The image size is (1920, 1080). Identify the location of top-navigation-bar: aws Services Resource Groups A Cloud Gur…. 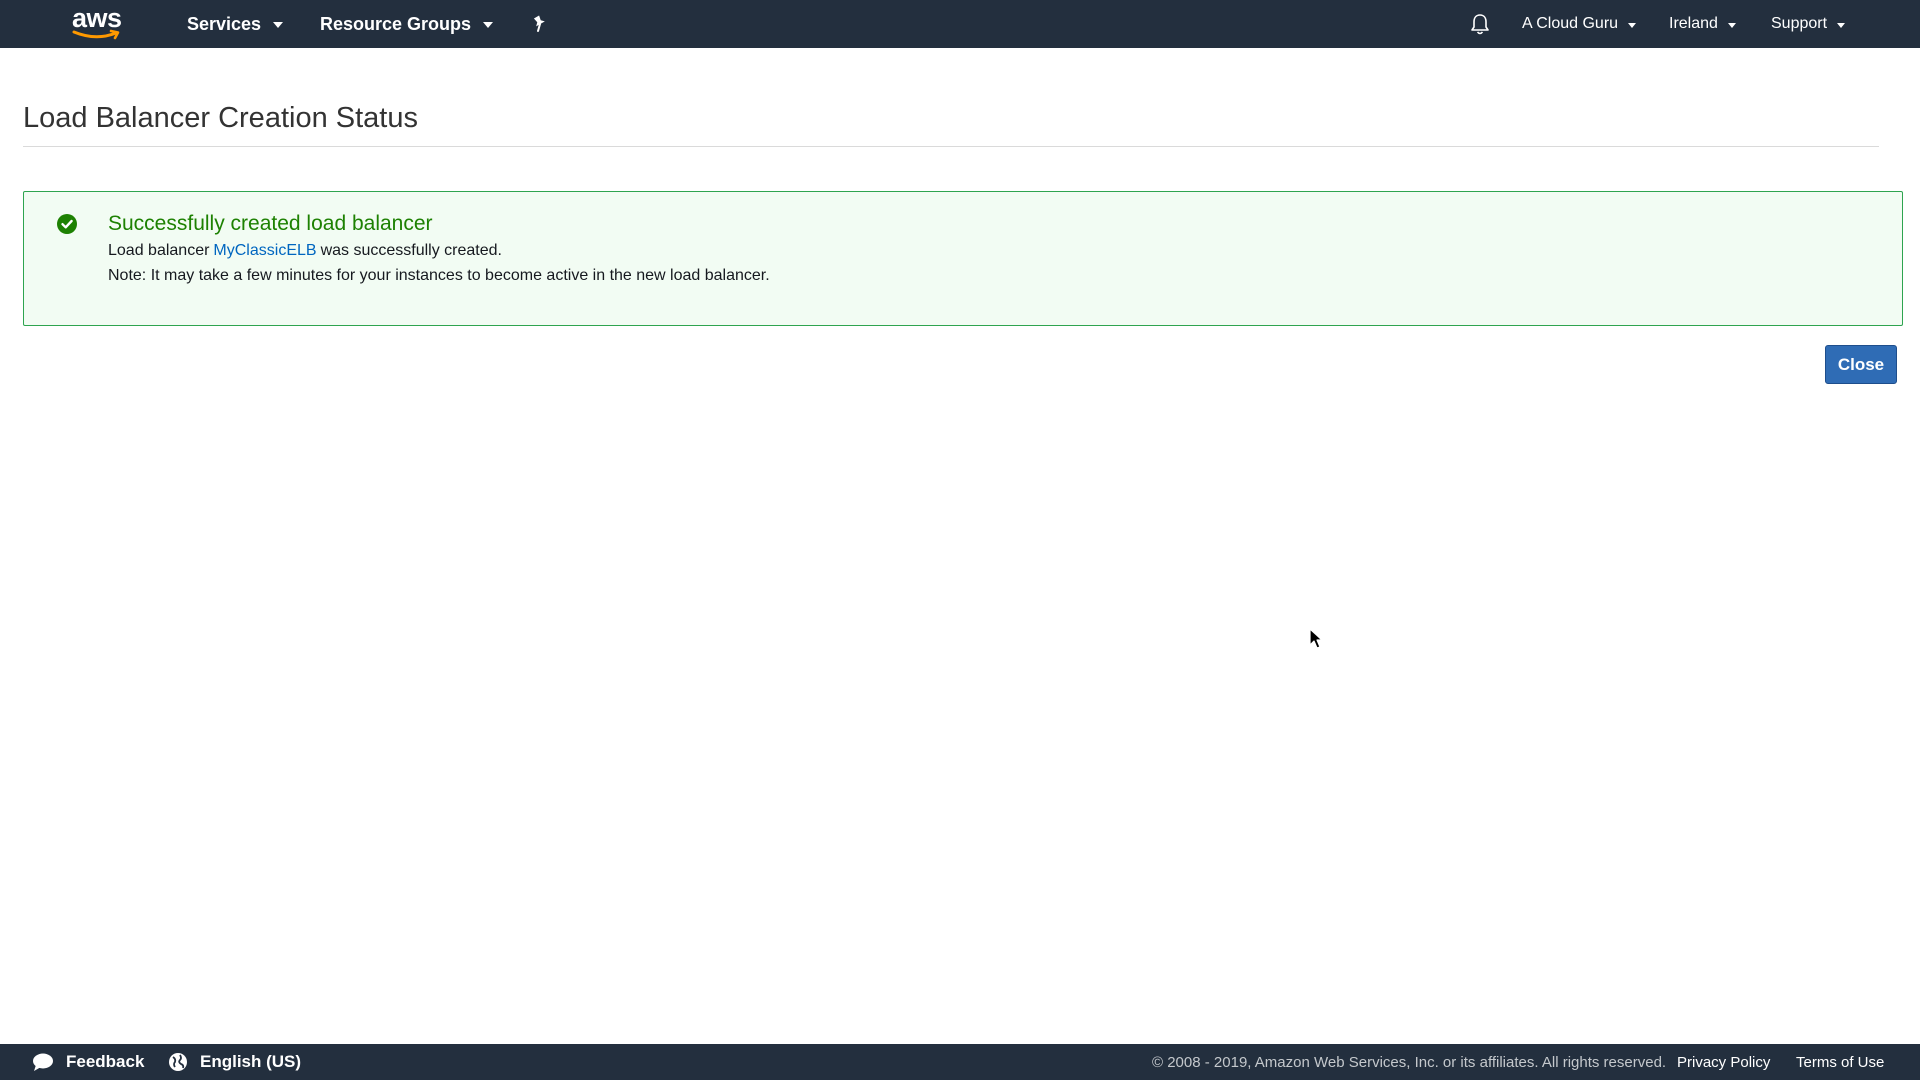
(960, 24).